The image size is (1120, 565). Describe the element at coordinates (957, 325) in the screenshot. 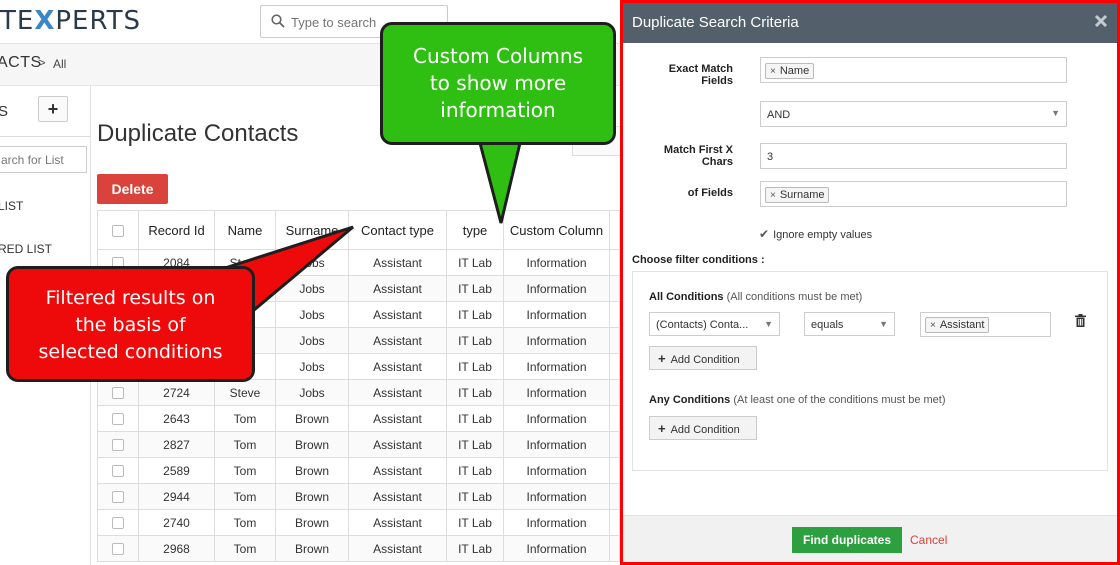

I see `condition-value-tag: × Assistant` at that location.